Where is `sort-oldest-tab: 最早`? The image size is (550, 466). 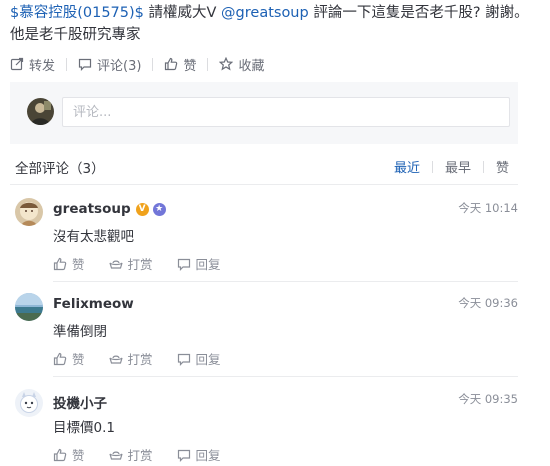
sort-oldest-tab: 最早 is located at coordinates (458, 166).